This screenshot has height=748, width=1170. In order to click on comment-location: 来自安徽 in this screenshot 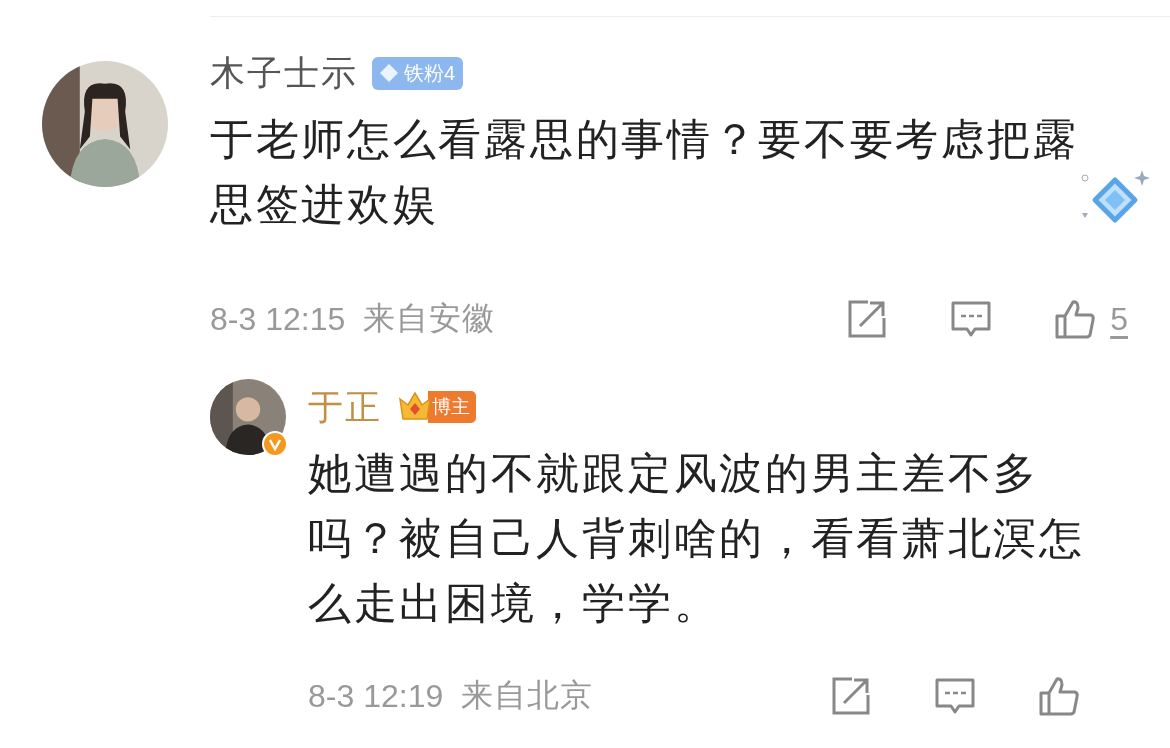, I will do `click(429, 318)`.